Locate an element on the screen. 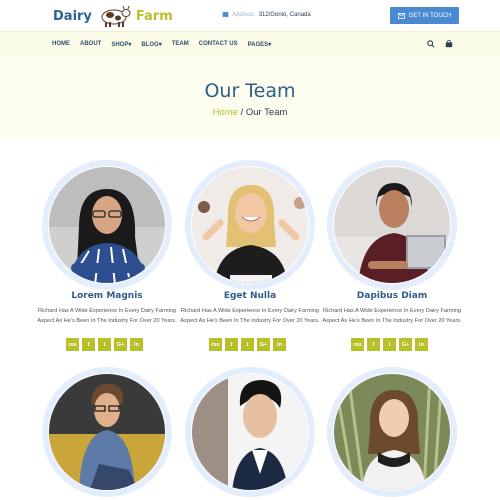 This screenshot has width=500, height=500. nav-item-blog: BLOG▾ is located at coordinates (151, 44).